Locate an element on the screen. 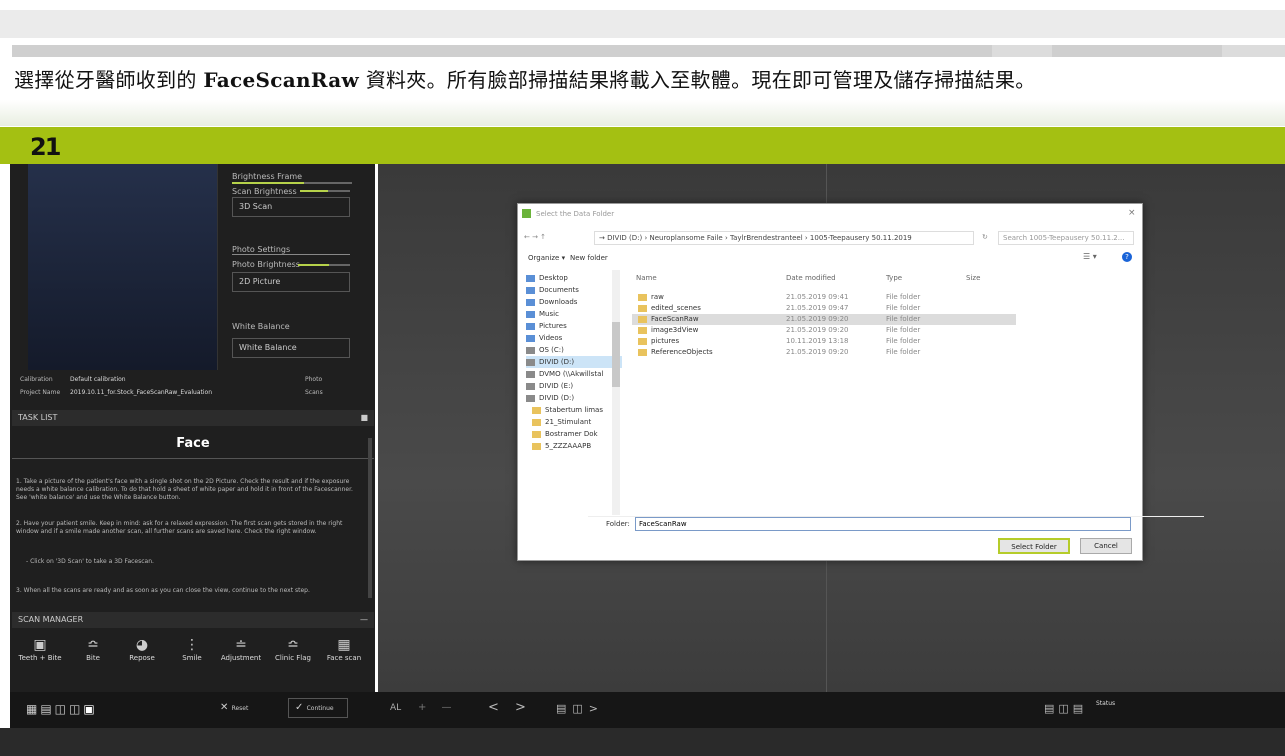 The width and height of the screenshot is (1285, 756). tree-item-label: Desktop is located at coordinates (553, 278).